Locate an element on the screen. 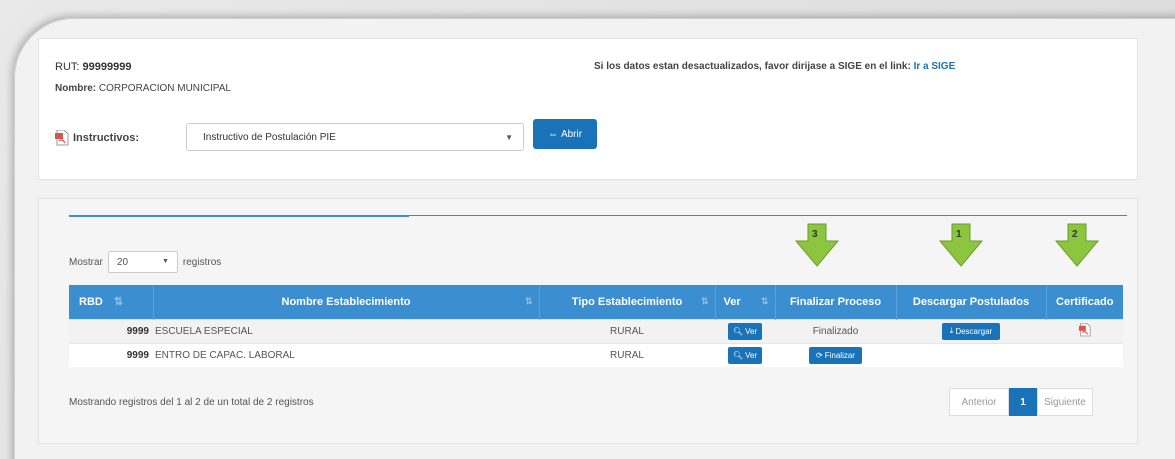  column-header-label: Finalizar Proceso is located at coordinates (835, 301).